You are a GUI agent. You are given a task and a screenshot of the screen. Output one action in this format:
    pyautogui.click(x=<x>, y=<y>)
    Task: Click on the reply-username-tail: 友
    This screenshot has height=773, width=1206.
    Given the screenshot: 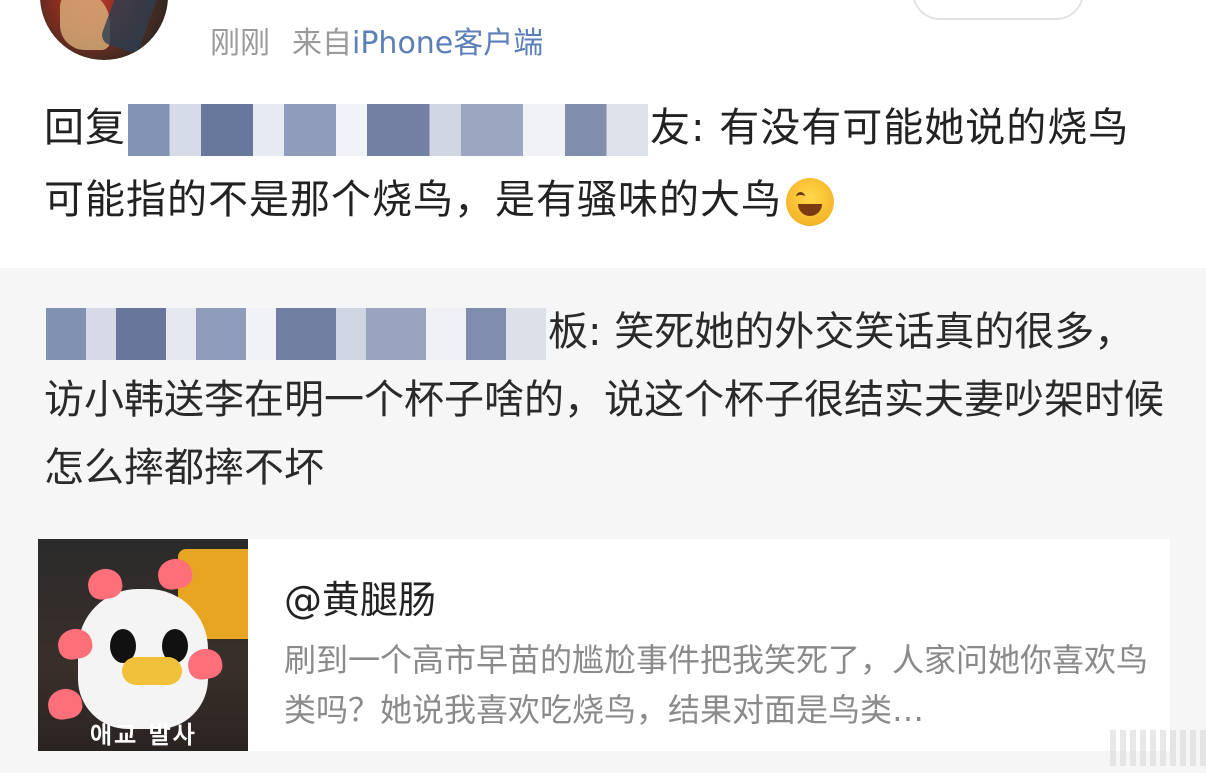 What is the action you would take?
    pyautogui.click(x=670, y=128)
    